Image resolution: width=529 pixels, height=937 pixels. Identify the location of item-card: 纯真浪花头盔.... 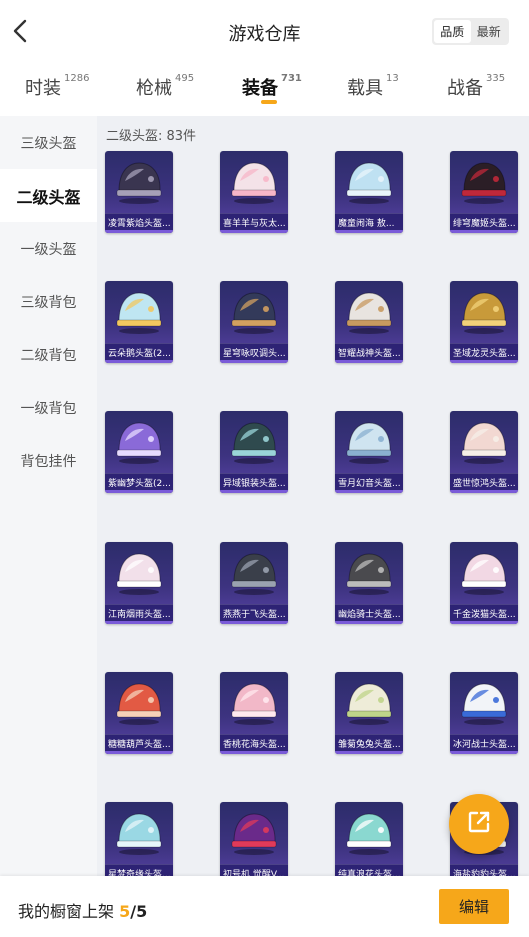
(369, 839).